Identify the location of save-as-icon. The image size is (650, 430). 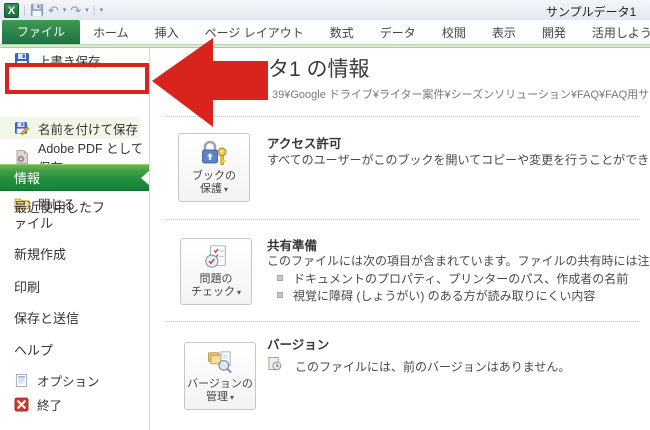
(22, 129).